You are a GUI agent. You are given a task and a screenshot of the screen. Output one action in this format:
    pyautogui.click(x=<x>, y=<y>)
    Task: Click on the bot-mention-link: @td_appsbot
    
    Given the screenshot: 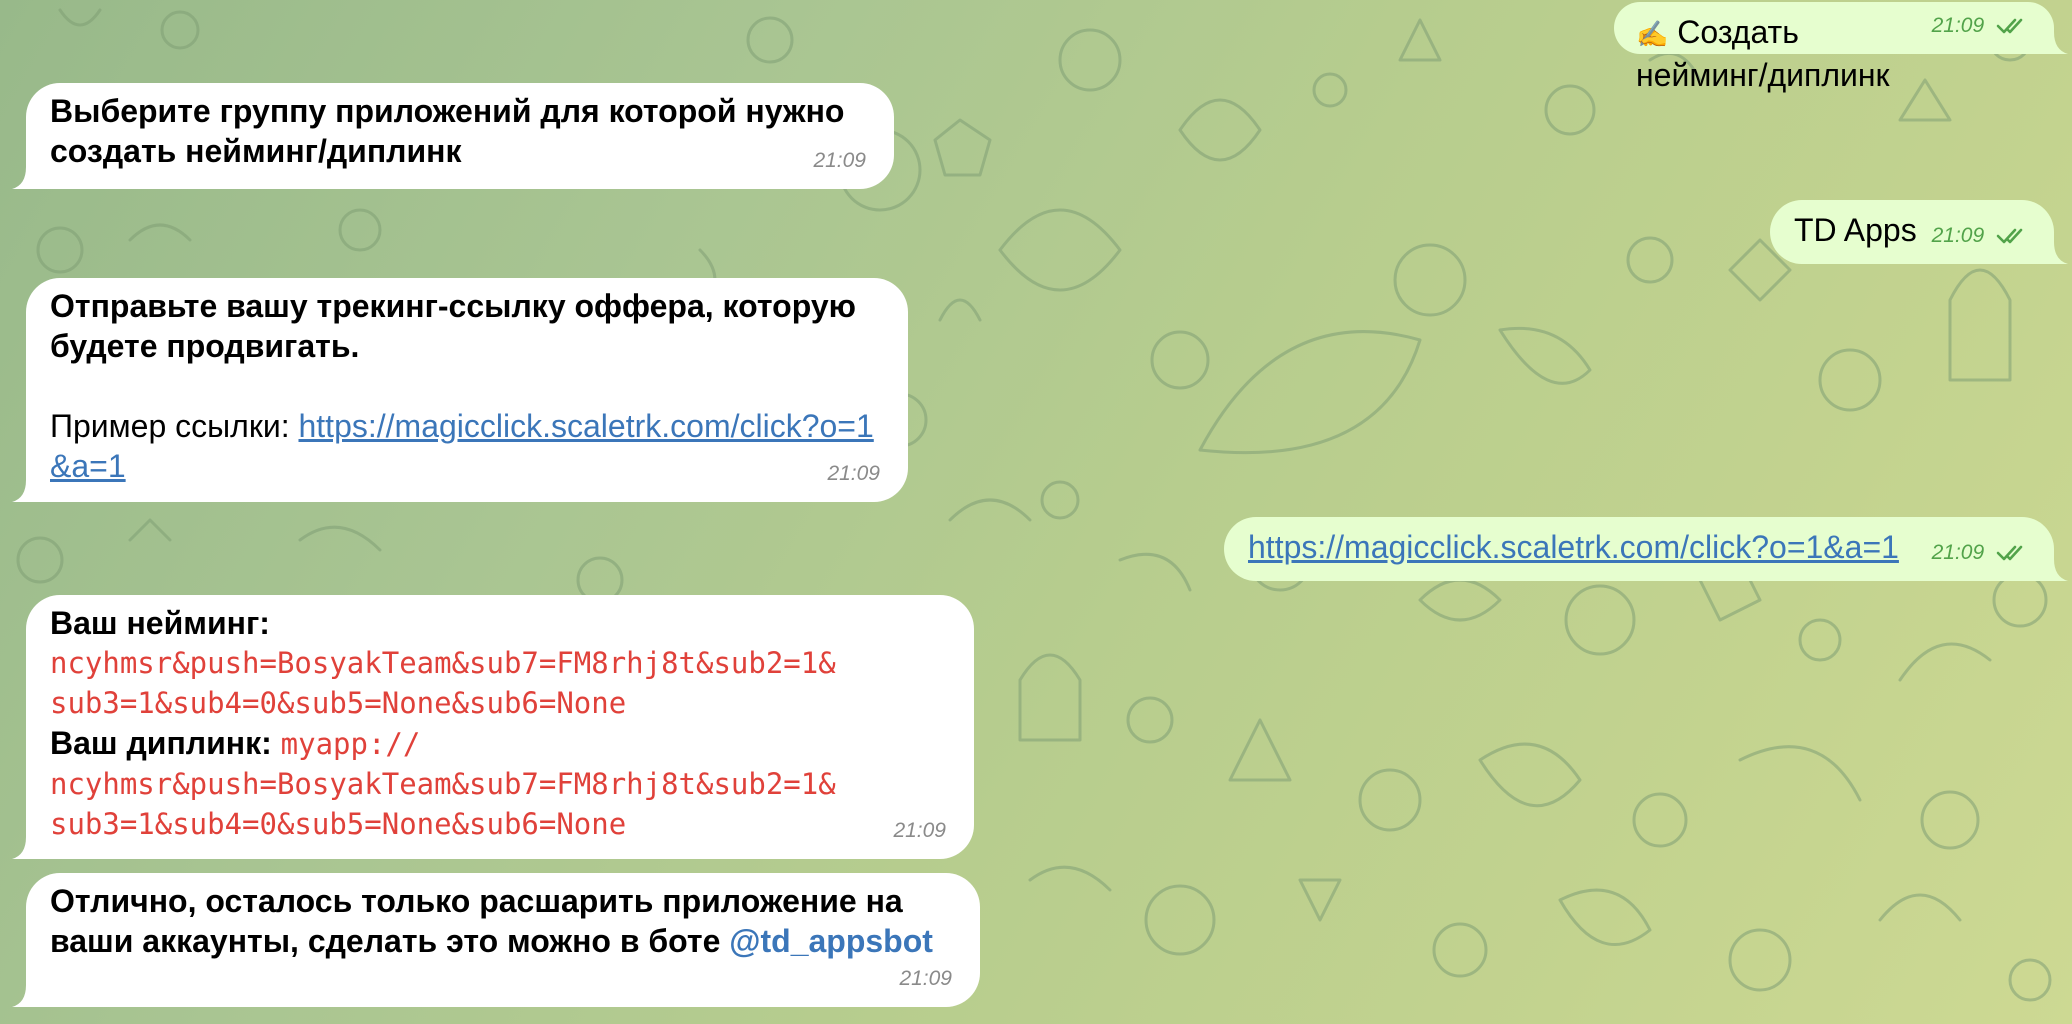 What is the action you would take?
    pyautogui.click(x=831, y=941)
    